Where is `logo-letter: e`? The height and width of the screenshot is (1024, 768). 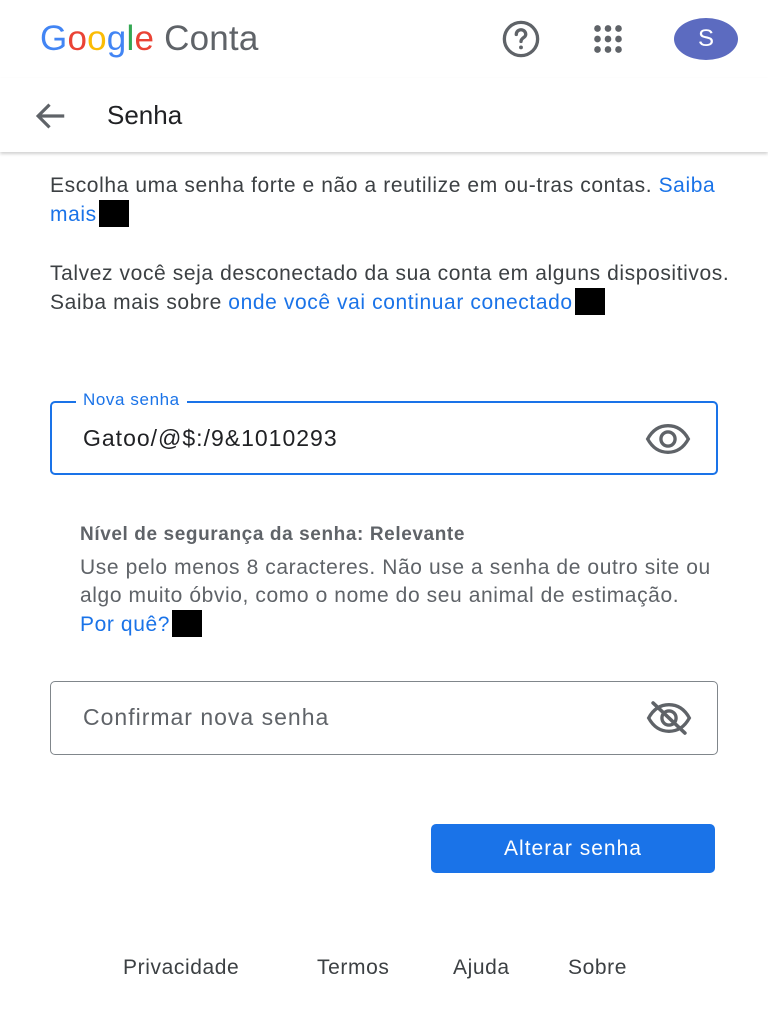
logo-letter: e is located at coordinates (144, 38).